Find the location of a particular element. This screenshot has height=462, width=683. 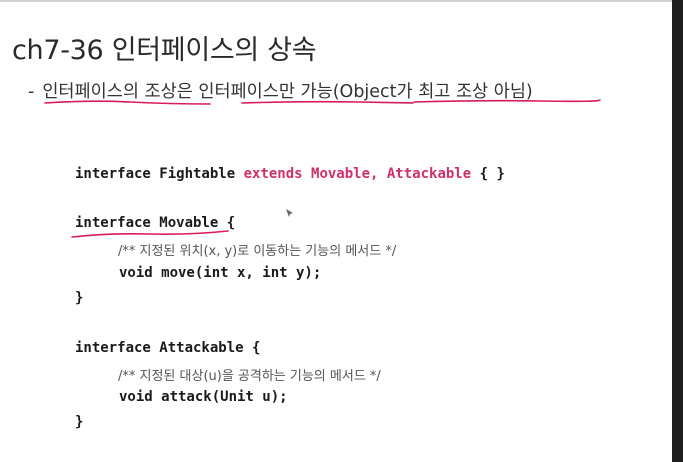

code-line-movable-close: } is located at coordinates (79, 298).